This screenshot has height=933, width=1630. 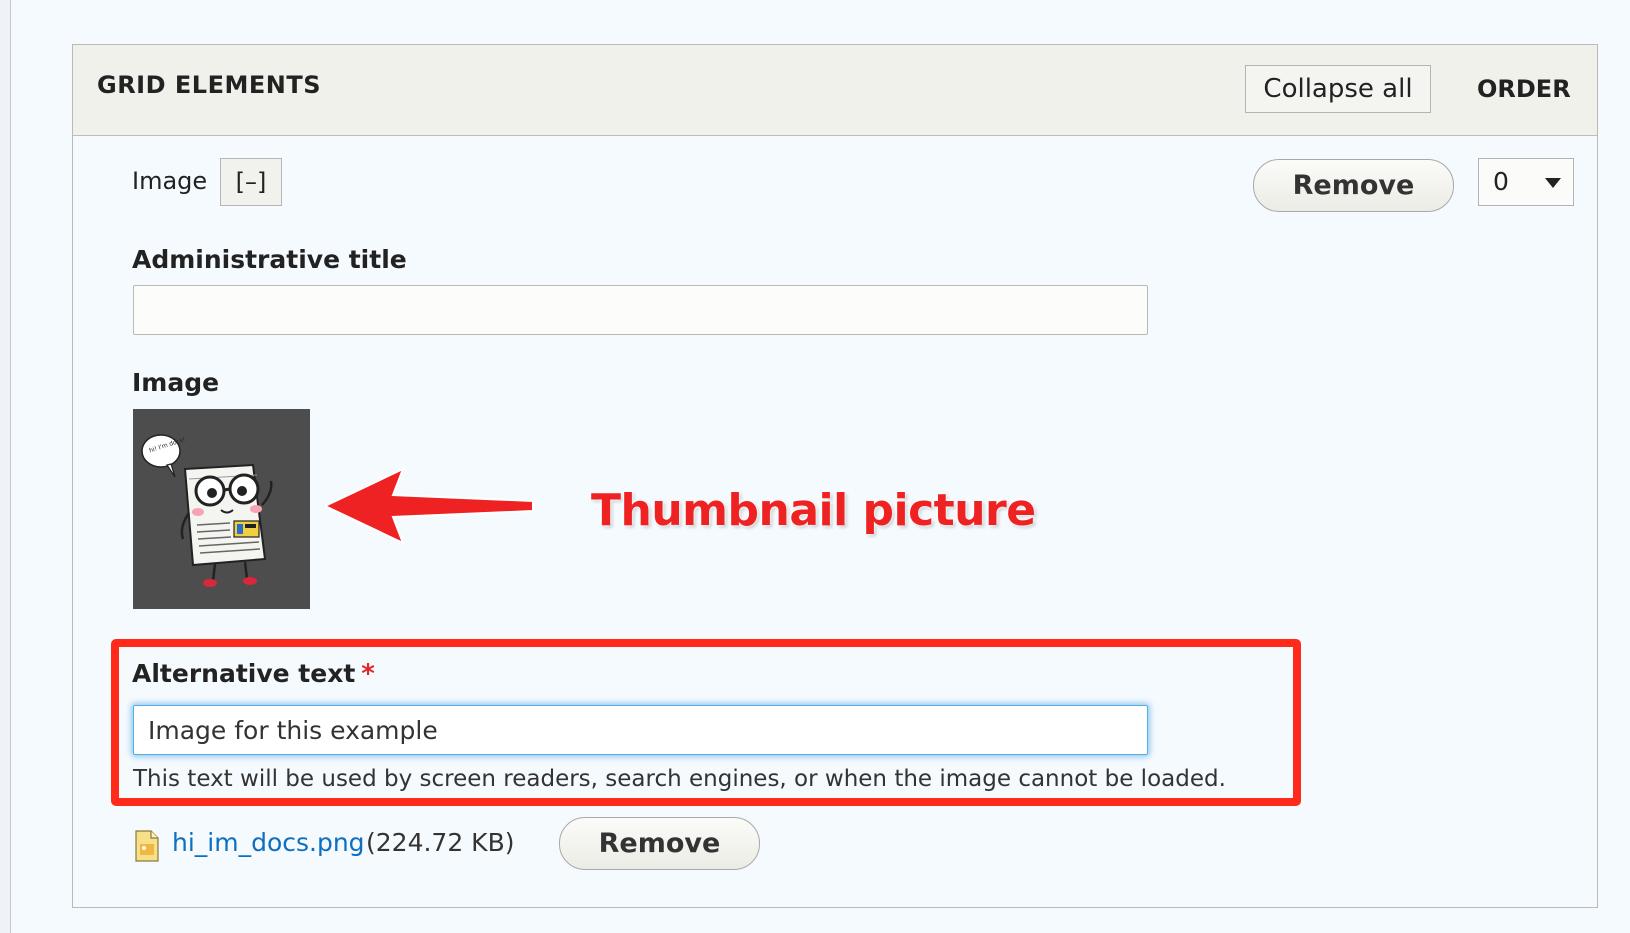 I want to click on row-type-label: Image, so click(x=170, y=181).